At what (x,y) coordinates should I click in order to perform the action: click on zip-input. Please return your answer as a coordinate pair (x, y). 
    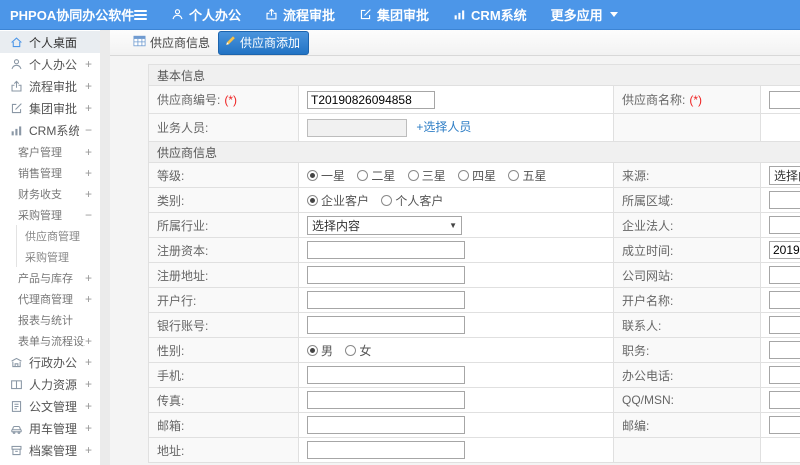
    Looking at the image, I should click on (784, 425).